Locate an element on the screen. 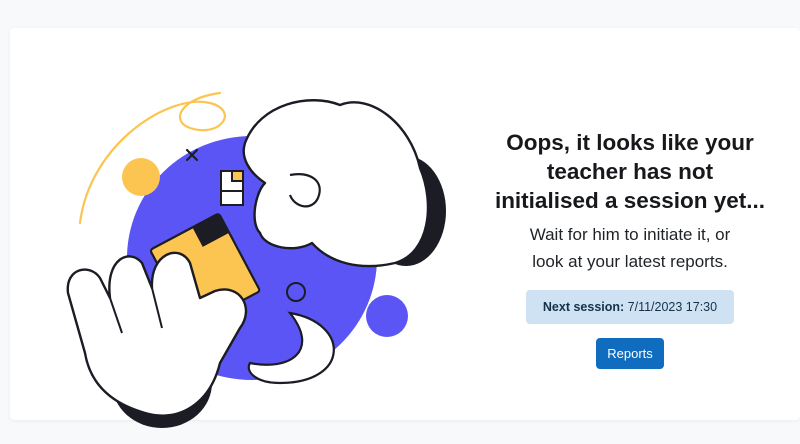  message-line: look at your latest reports. is located at coordinates (630, 261).